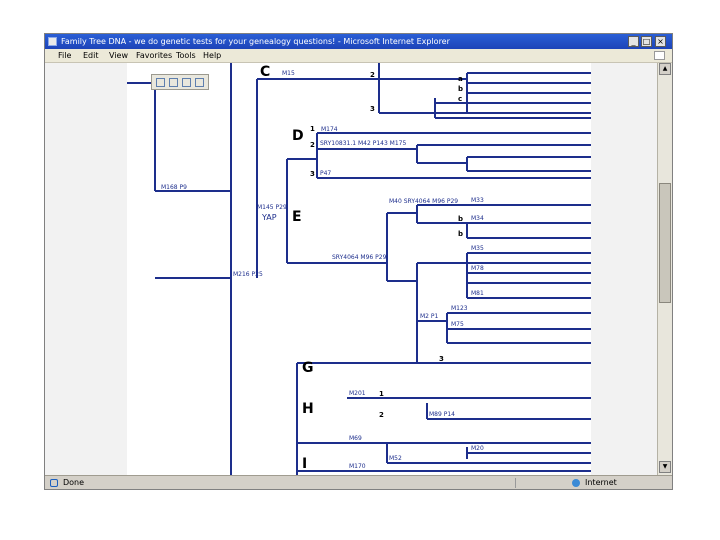 This screenshot has height=540, width=720. I want to click on menu-favorites: Favorites, so click(154, 55).